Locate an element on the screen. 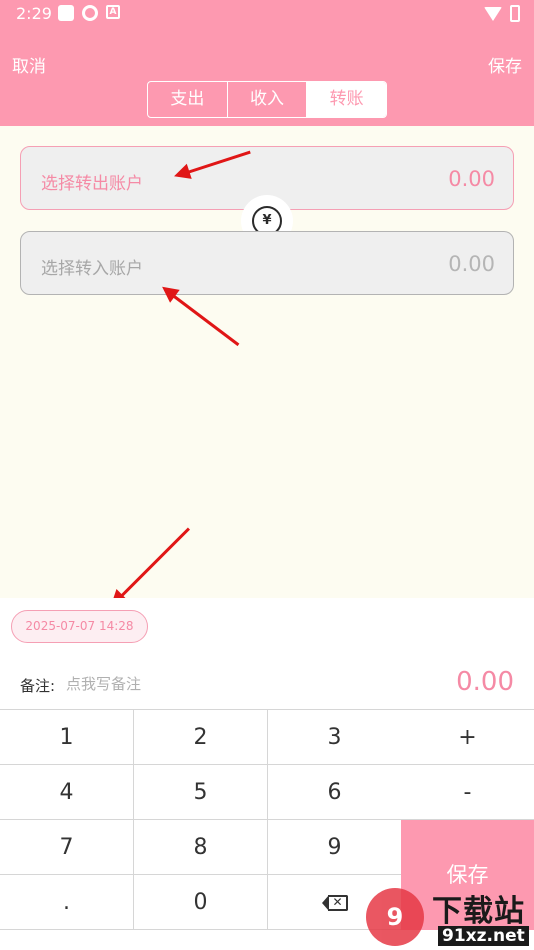 The height and width of the screenshot is (950, 534). cancel-button: 取消 is located at coordinates (29, 64).